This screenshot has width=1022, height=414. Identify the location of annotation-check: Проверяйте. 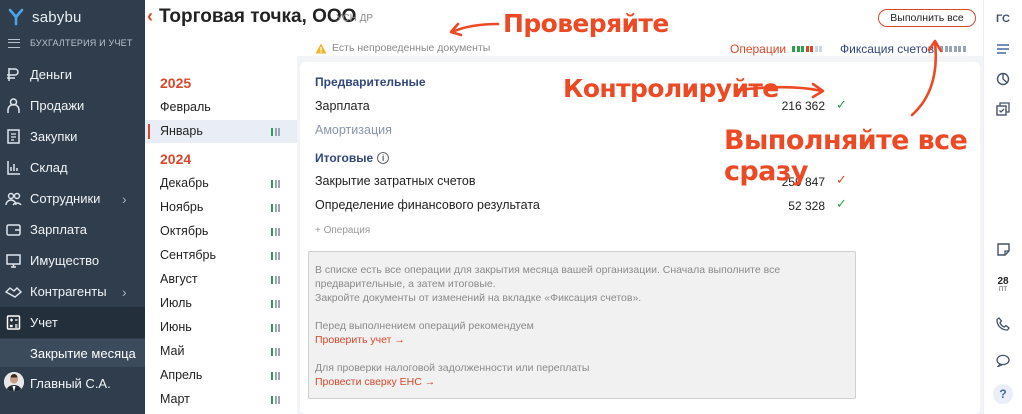
(586, 23).